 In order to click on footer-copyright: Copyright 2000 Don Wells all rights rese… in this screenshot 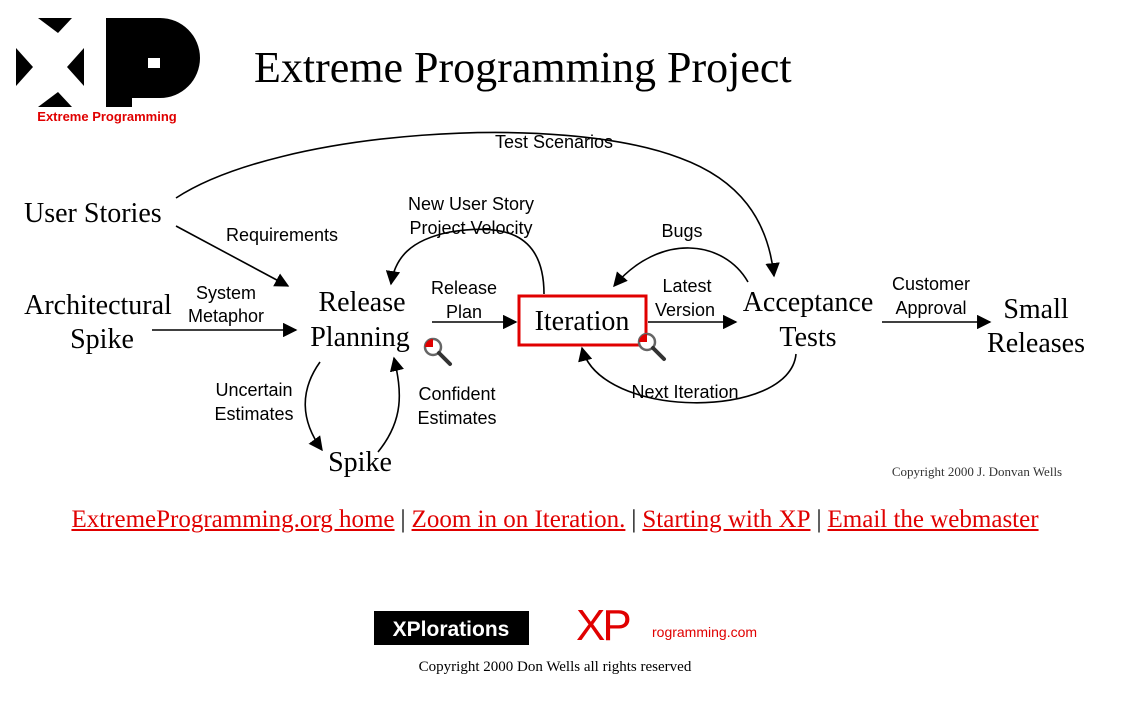, I will do `click(555, 667)`.